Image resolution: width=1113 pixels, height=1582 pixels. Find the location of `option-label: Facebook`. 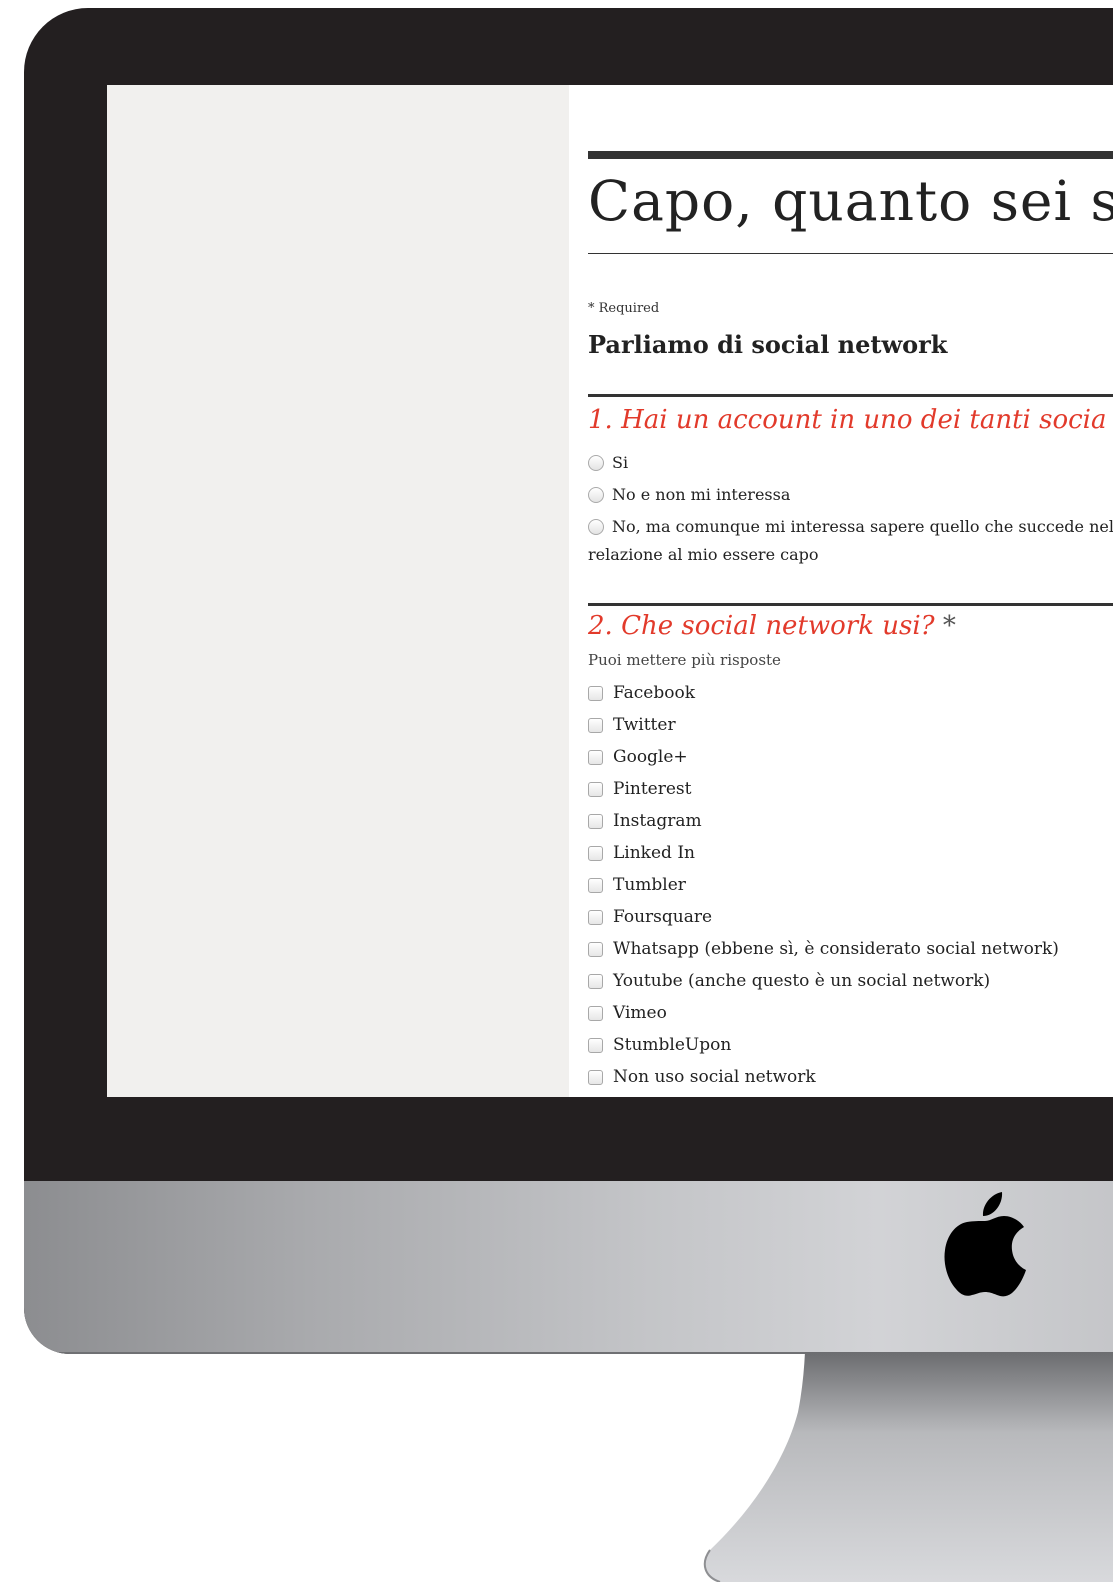

option-label: Facebook is located at coordinates (654, 693).